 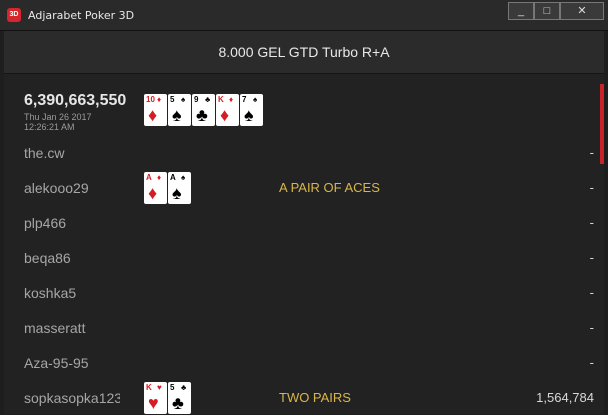 What do you see at coordinates (49, 127) in the screenshot?
I see `hand-time: 12:26:21 AM` at bounding box center [49, 127].